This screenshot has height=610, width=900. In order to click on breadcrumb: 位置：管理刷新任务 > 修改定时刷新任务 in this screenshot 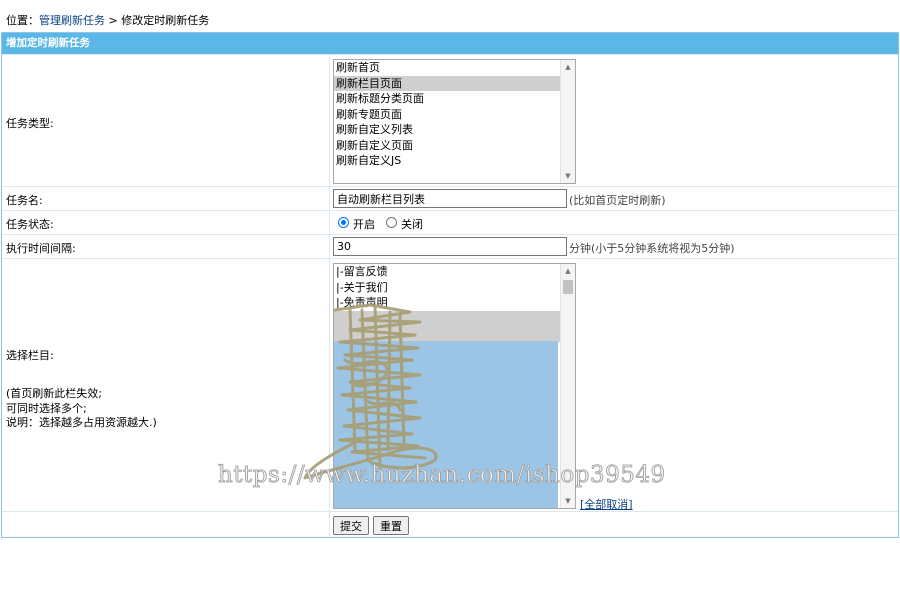, I will do `click(107, 20)`.